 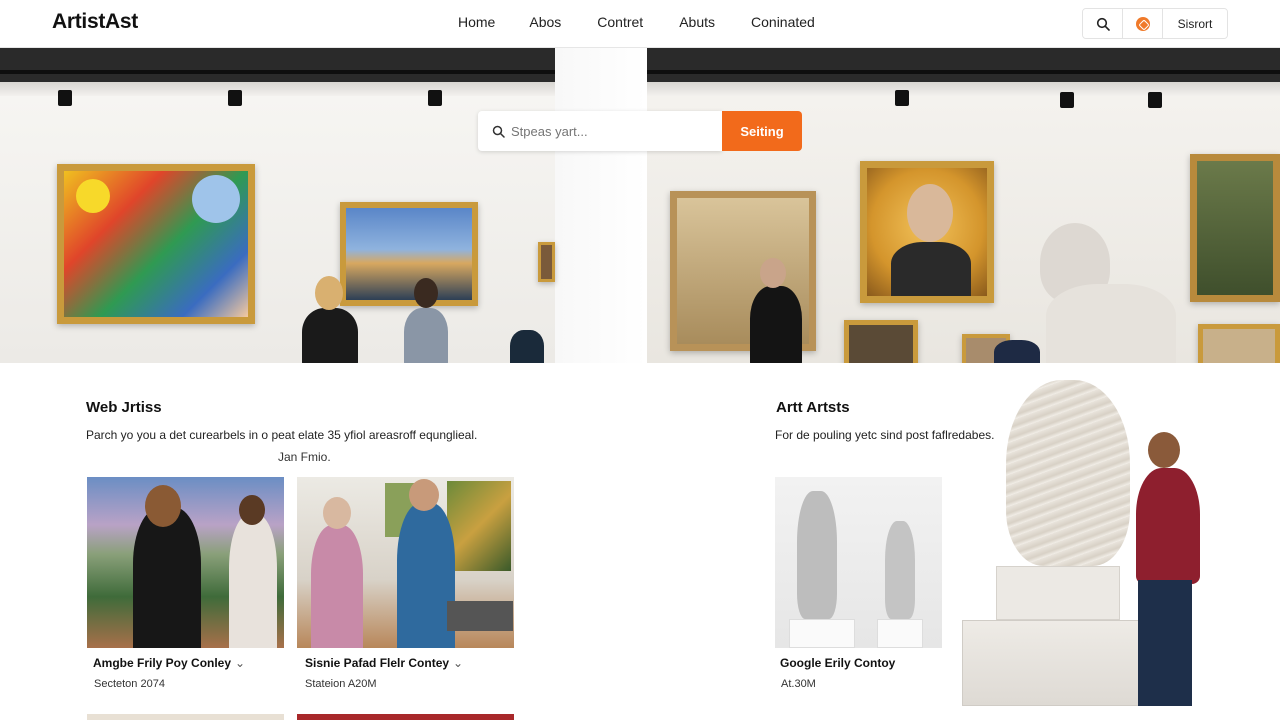 What do you see at coordinates (837, 663) in the screenshot?
I see `sculpture-card-title: Google Erily Contoy` at bounding box center [837, 663].